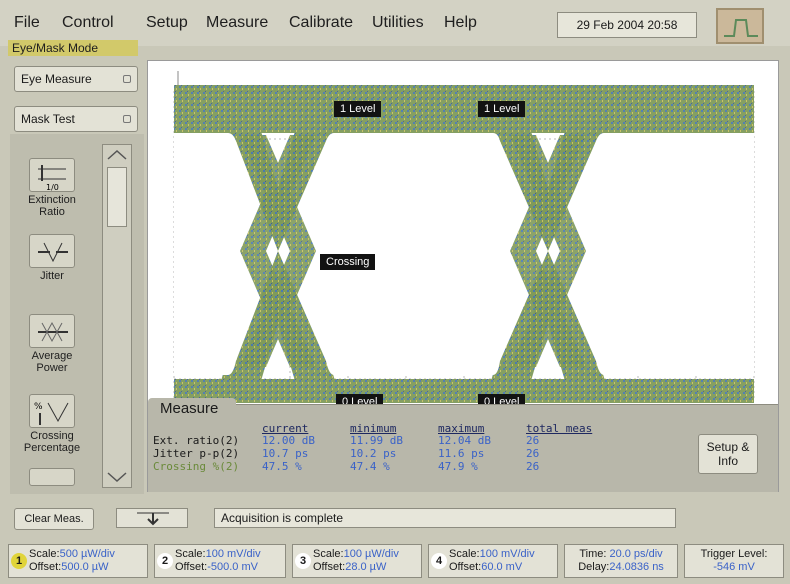 This screenshot has width=790, height=584. What do you see at coordinates (167, 23) in the screenshot?
I see `menu-setup: Setup` at bounding box center [167, 23].